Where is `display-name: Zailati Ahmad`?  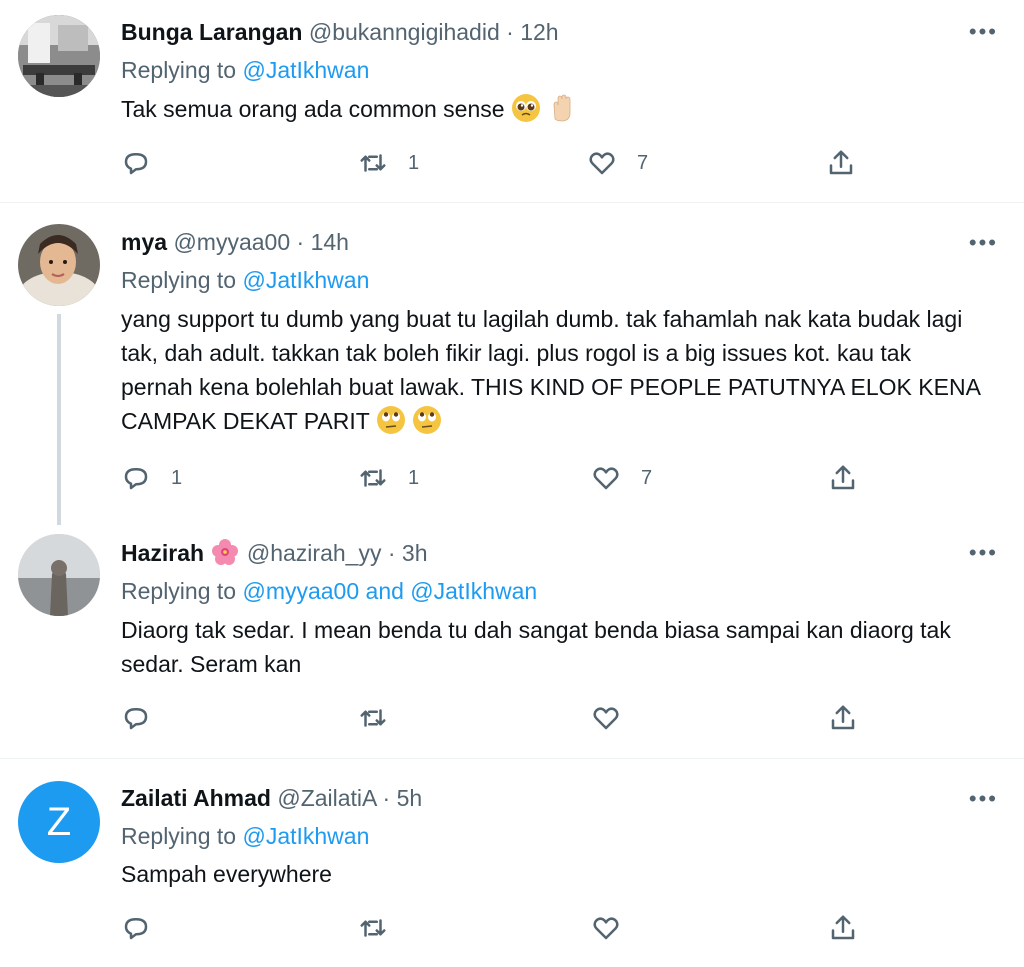
display-name: Zailati Ahmad is located at coordinates (196, 798).